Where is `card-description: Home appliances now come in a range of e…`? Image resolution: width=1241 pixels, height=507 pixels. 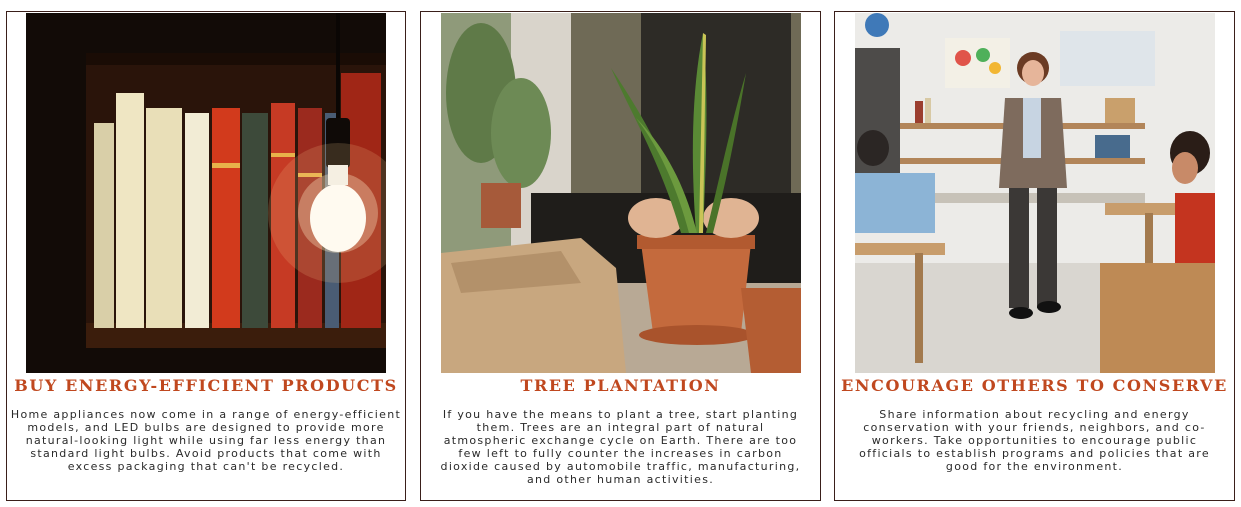 card-description: Home appliances now come in a range of e… is located at coordinates (206, 440).